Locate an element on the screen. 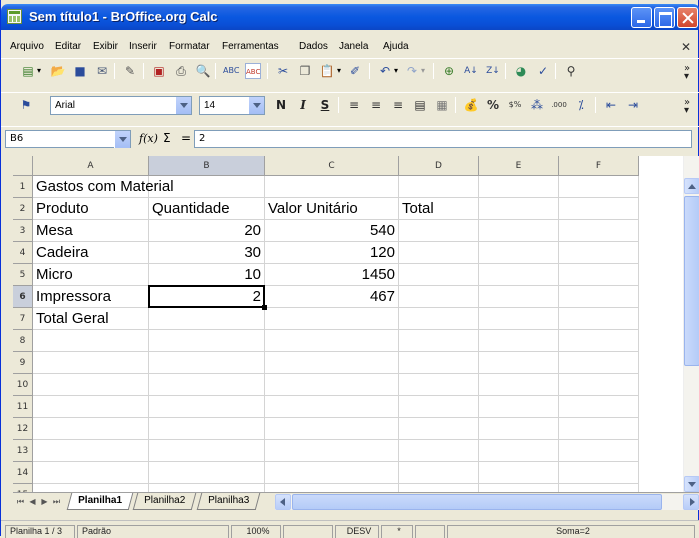 The width and height of the screenshot is (699, 538). menu-formatar: Formatar is located at coordinates (189, 46).